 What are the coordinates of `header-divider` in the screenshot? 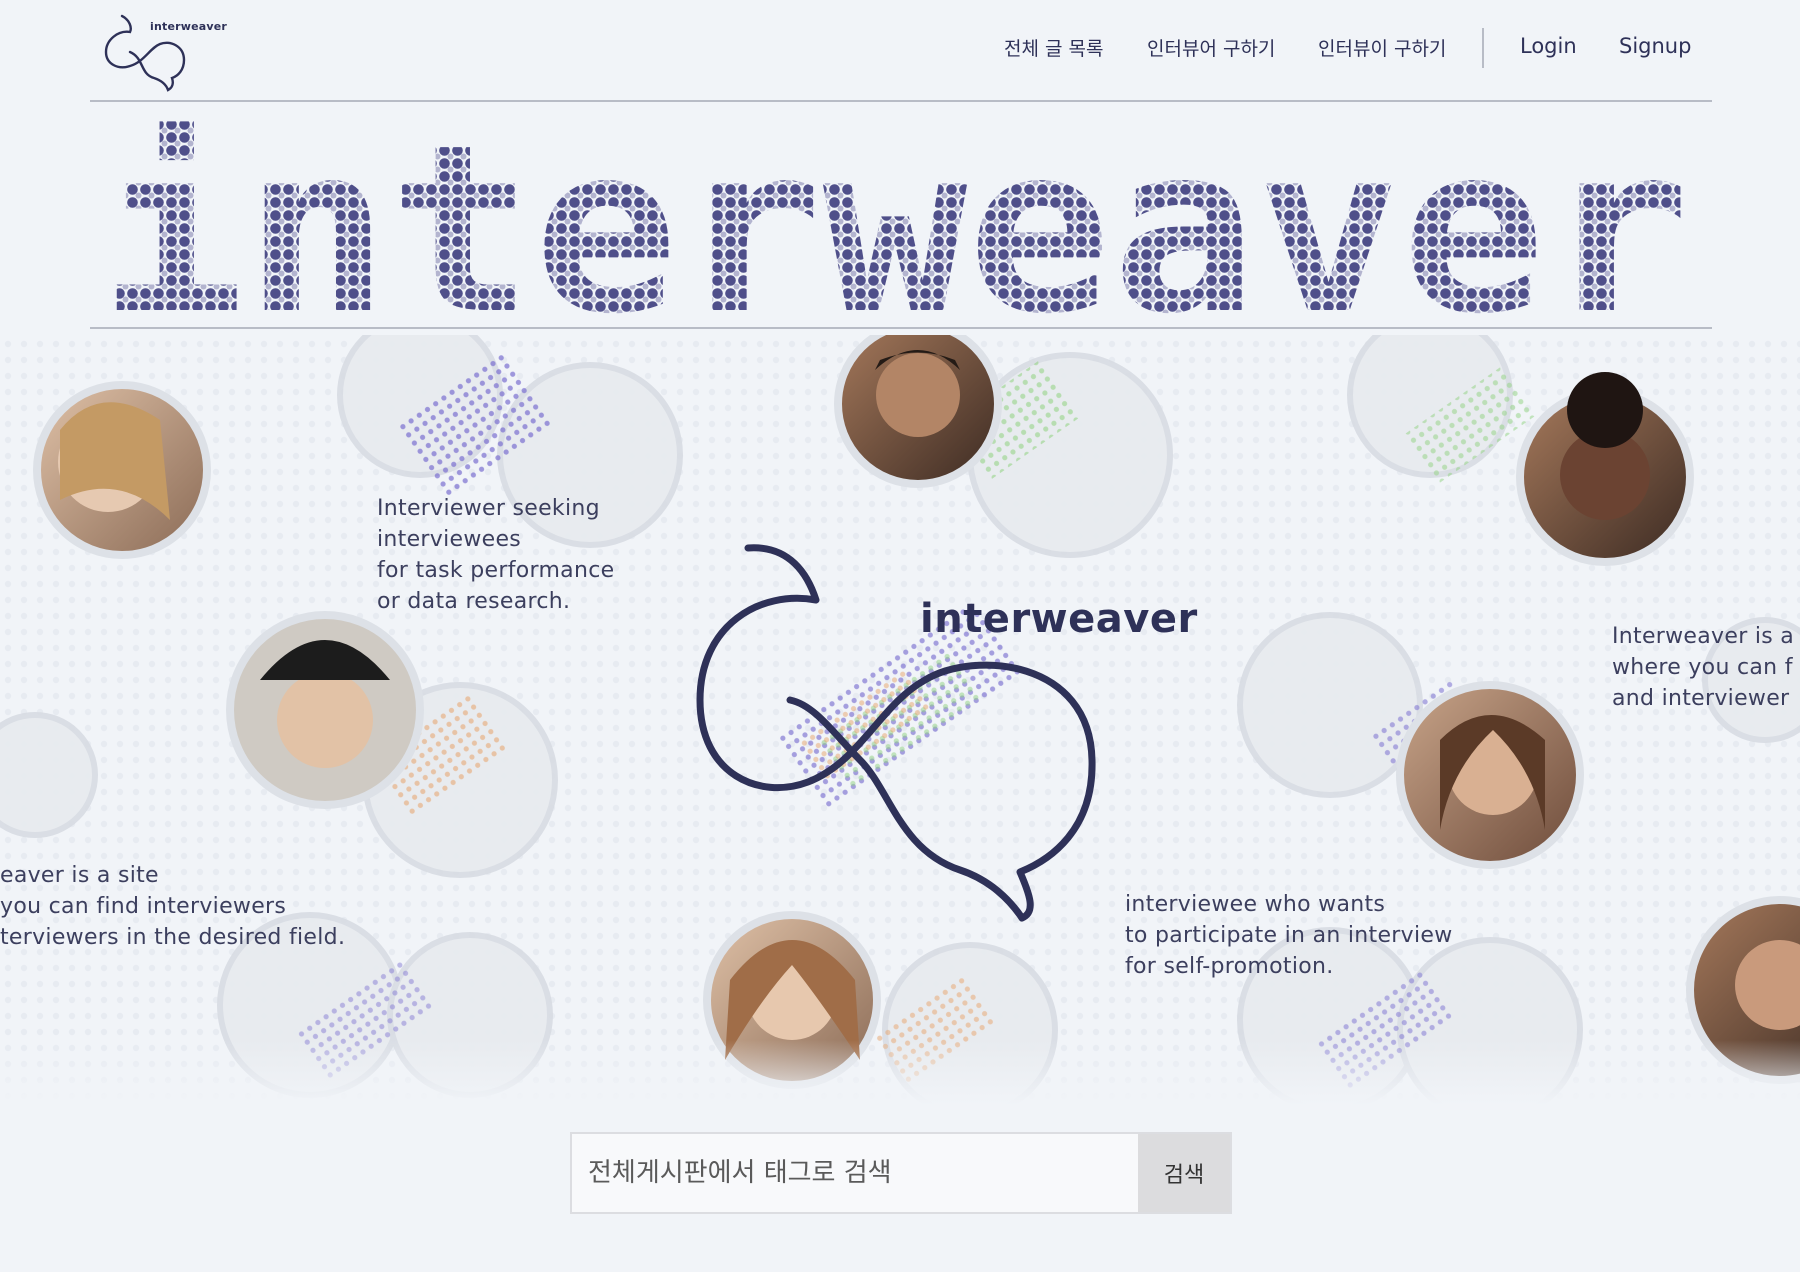 It's located at (901, 101).